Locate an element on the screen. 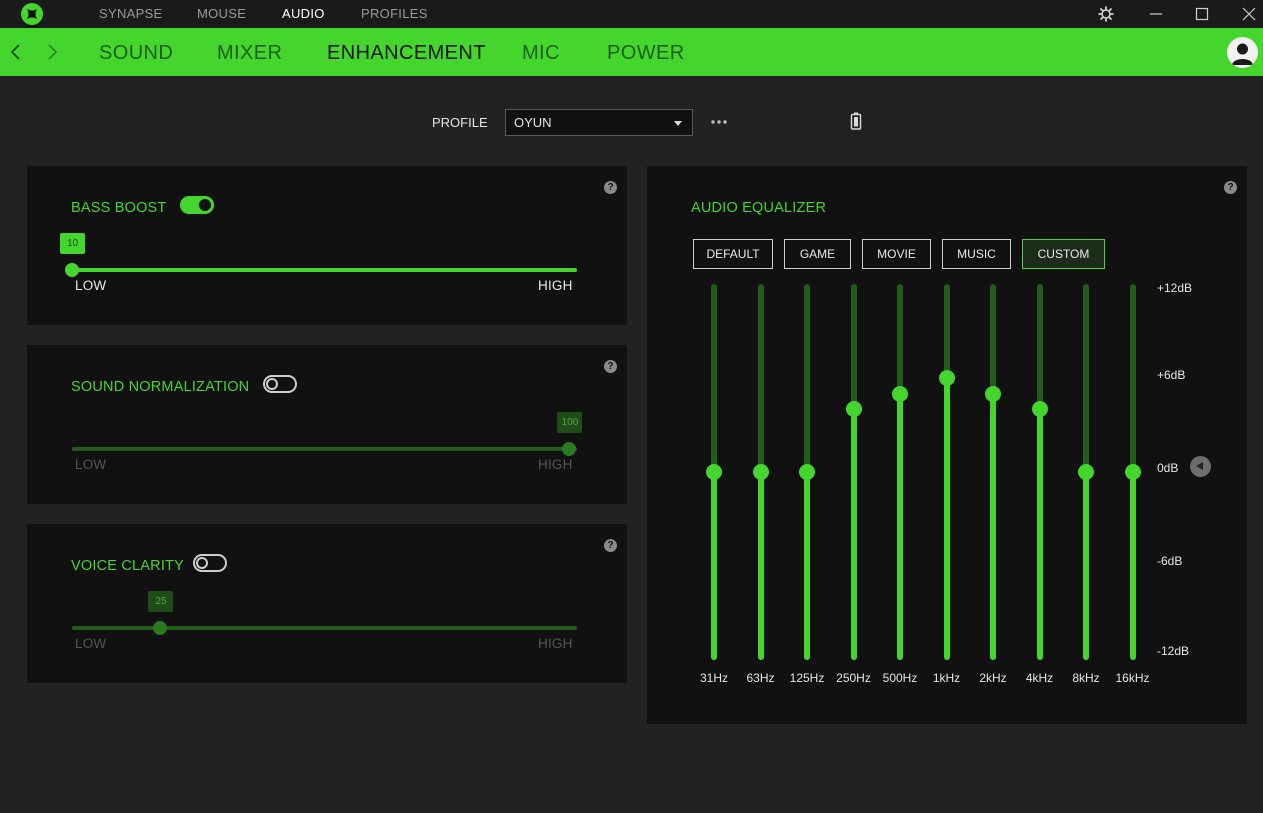 The height and width of the screenshot is (813, 1263). topnav-audio: AUDIO is located at coordinates (303, 13).